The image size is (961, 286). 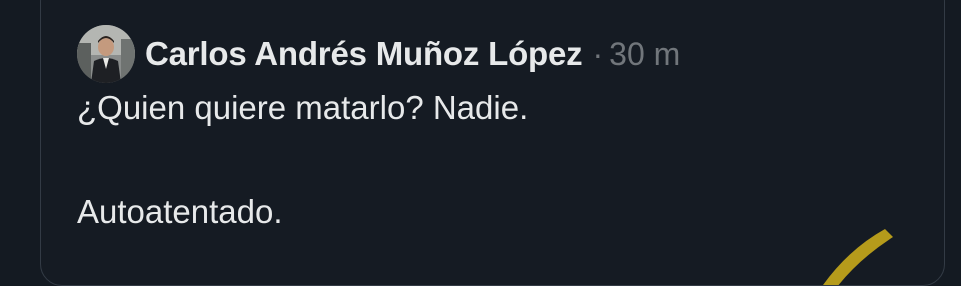 I want to click on avatar-photo-icon, so click(x=106, y=54).